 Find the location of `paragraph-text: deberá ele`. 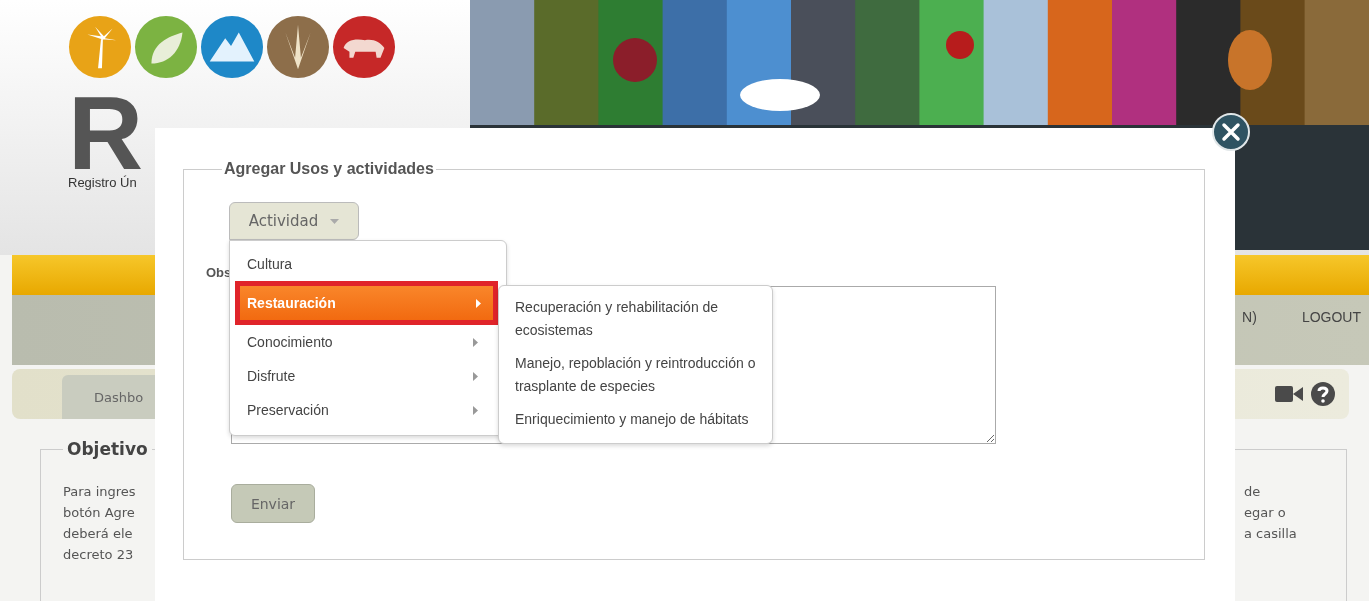

paragraph-text: deberá ele is located at coordinates (98, 534).